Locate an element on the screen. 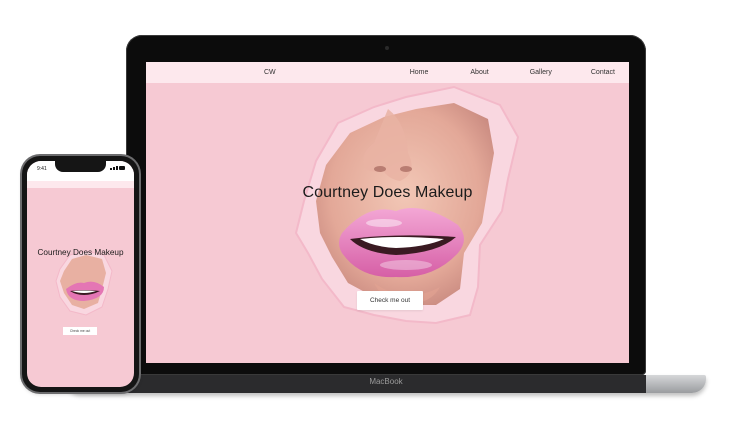  nav-link-home: Home is located at coordinates (419, 72).